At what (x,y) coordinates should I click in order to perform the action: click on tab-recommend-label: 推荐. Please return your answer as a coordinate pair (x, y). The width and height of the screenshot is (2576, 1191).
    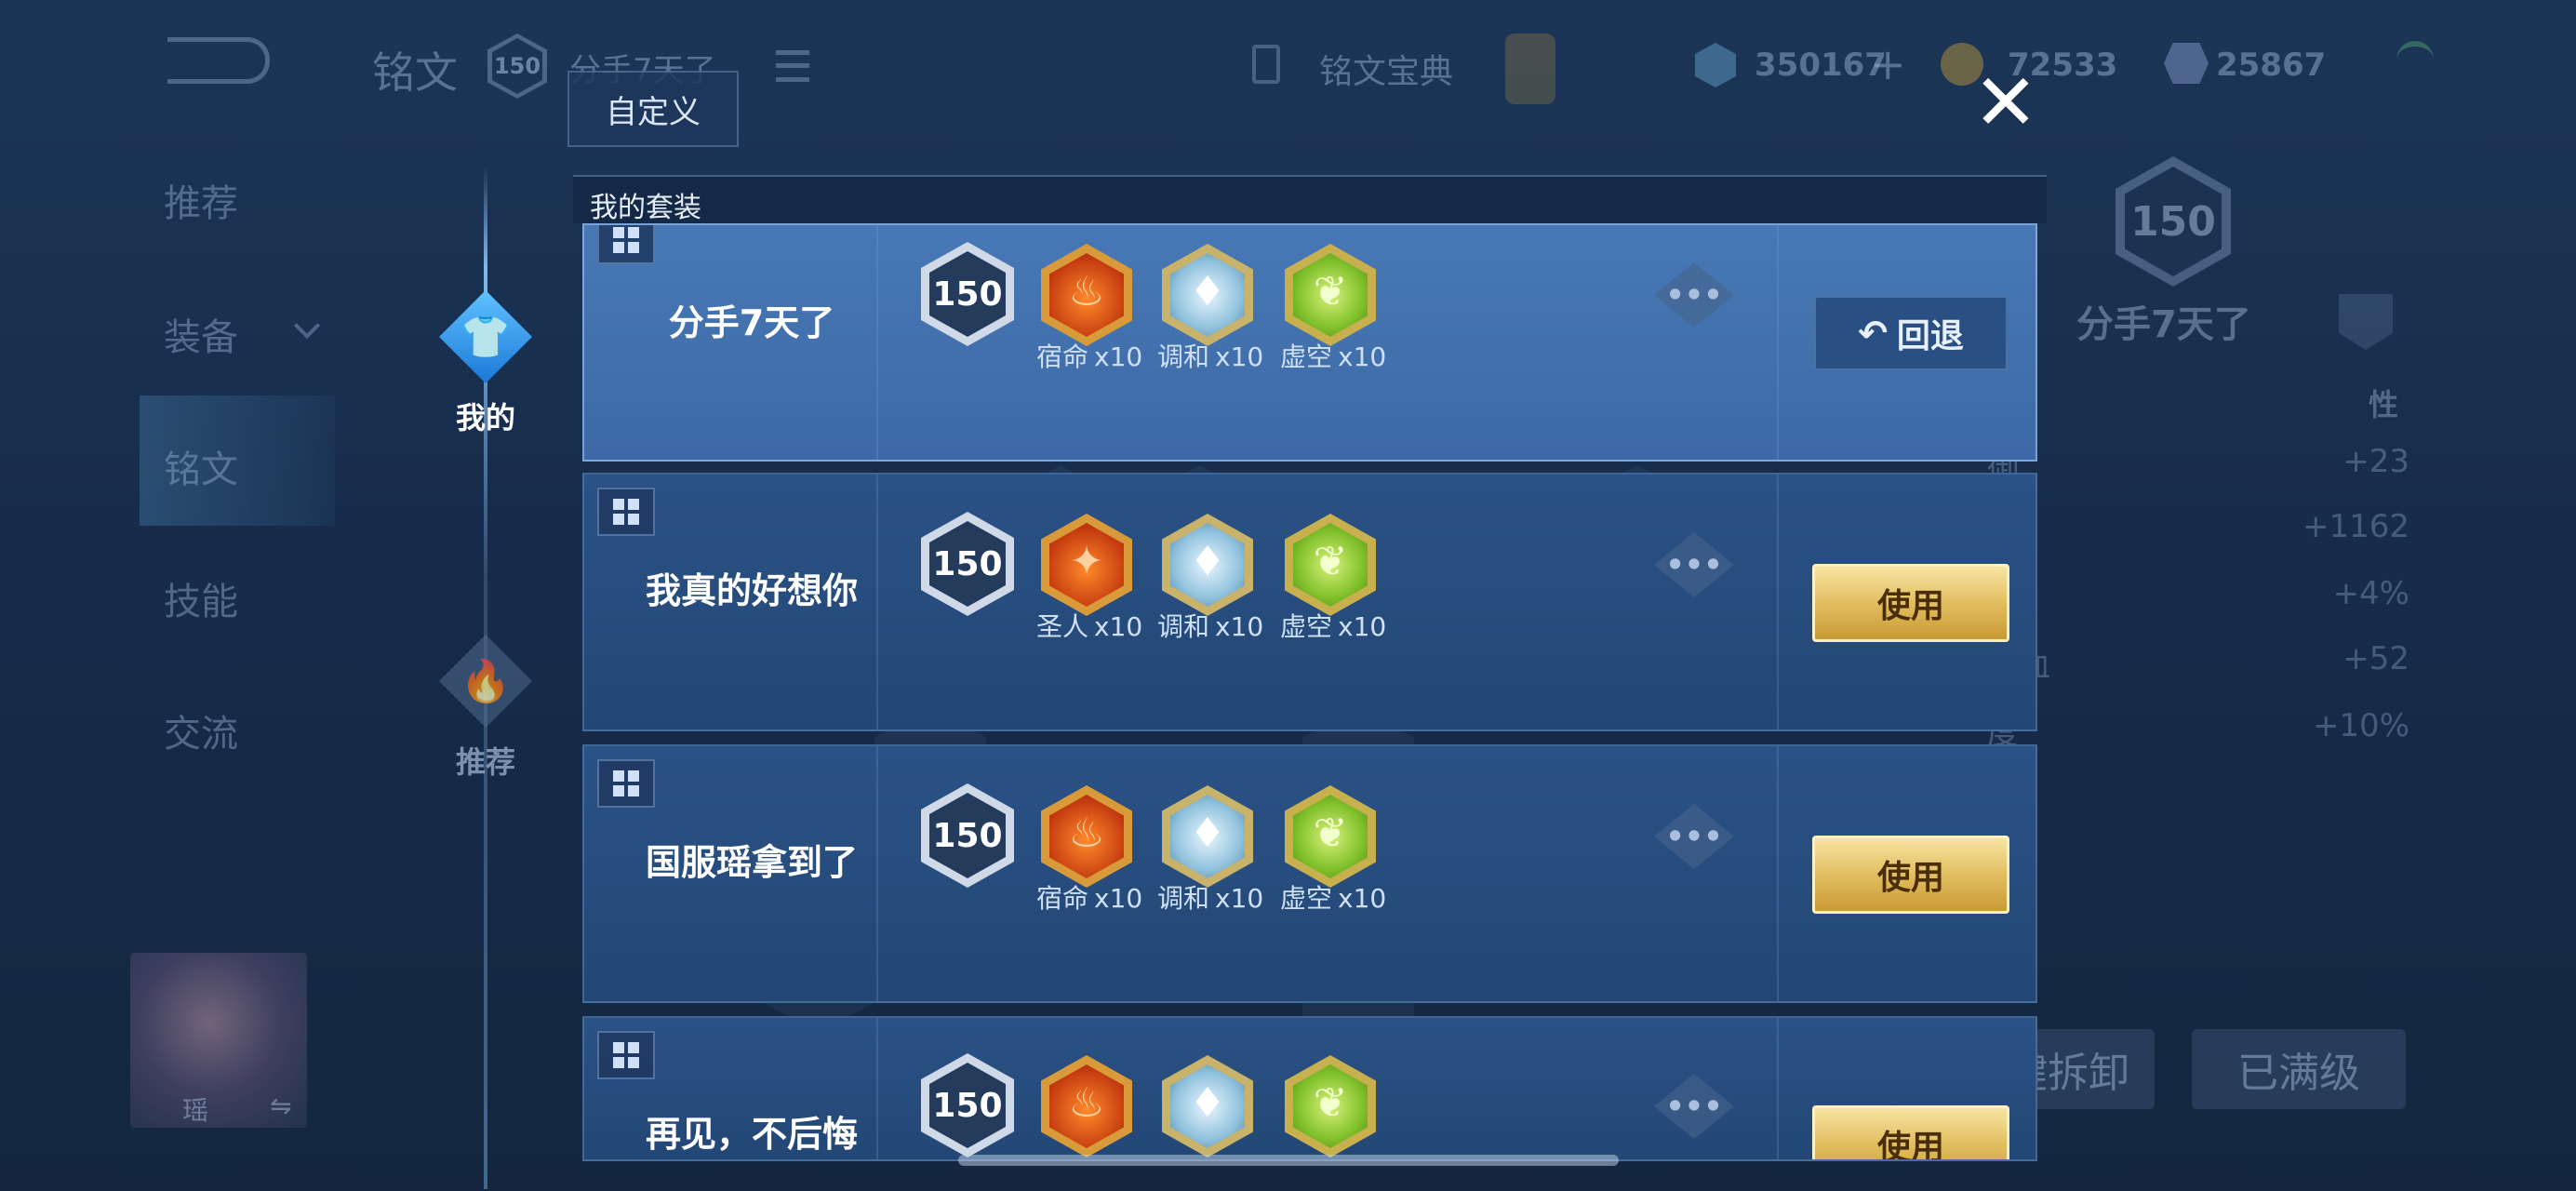
    Looking at the image, I should click on (485, 762).